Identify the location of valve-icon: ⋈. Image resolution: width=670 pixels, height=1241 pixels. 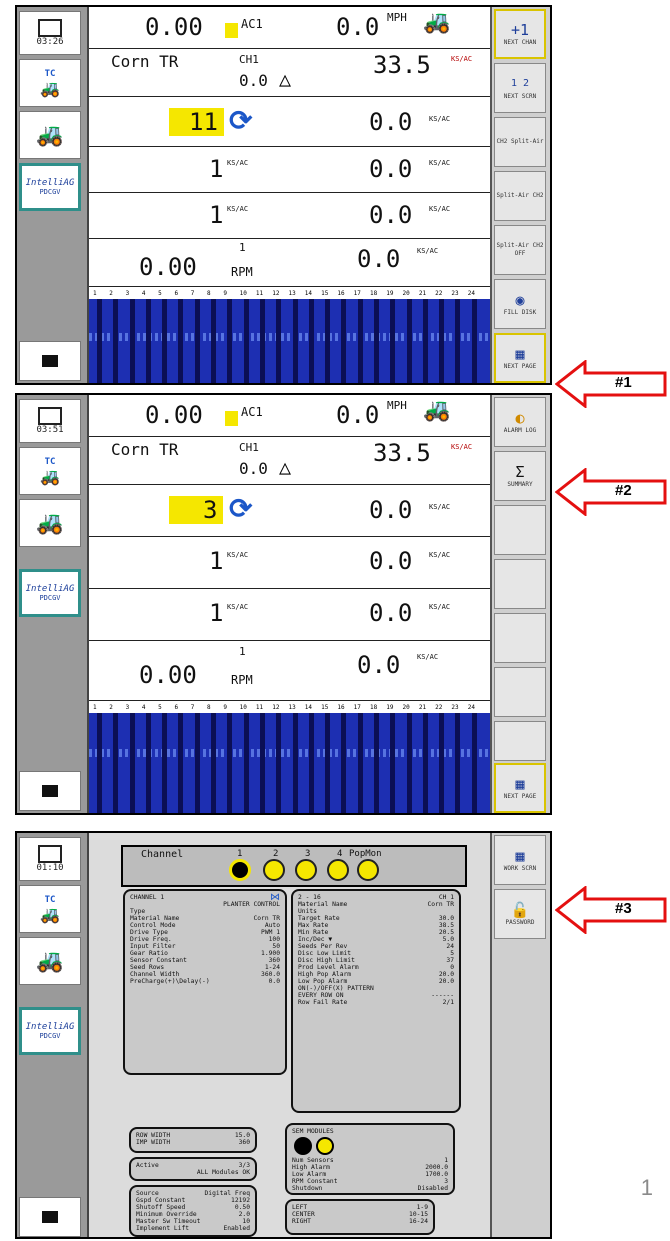
(275, 897).